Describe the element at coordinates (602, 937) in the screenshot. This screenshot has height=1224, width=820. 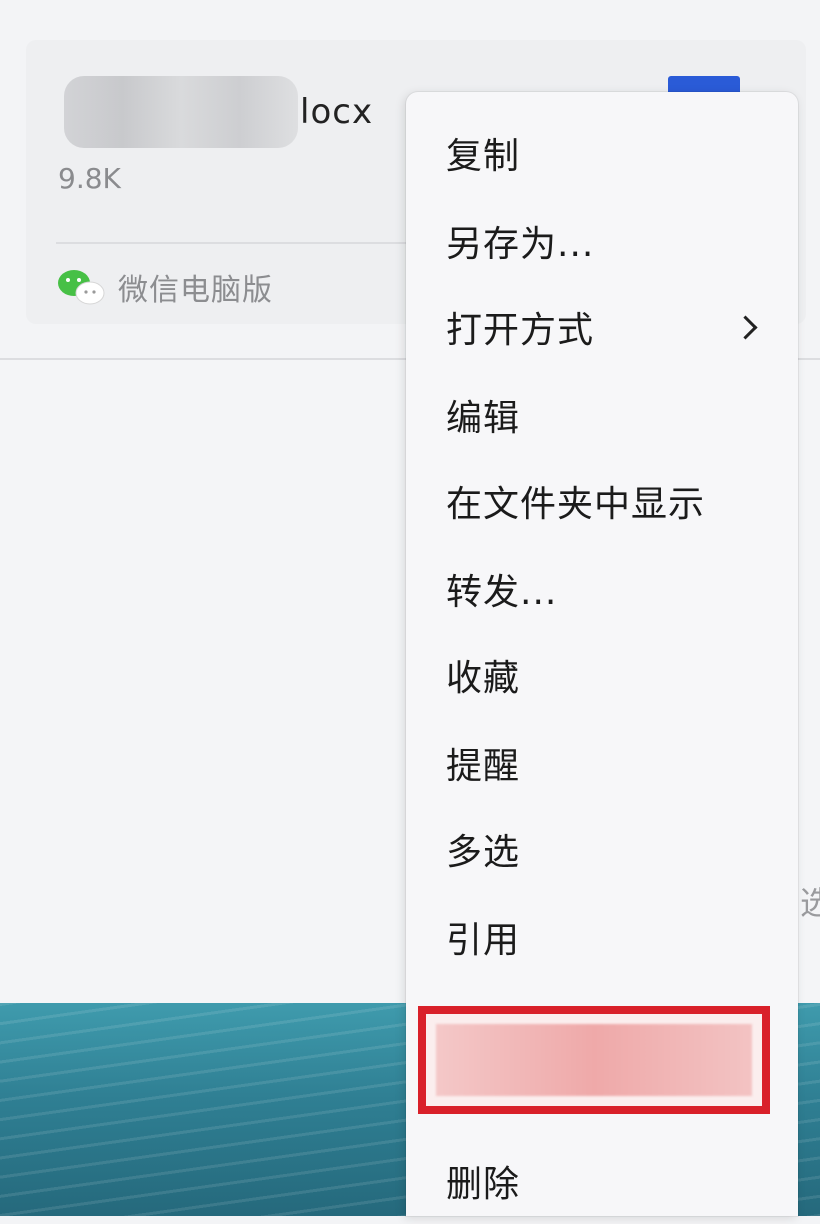
I see `menu-item-quote: 引用` at that location.